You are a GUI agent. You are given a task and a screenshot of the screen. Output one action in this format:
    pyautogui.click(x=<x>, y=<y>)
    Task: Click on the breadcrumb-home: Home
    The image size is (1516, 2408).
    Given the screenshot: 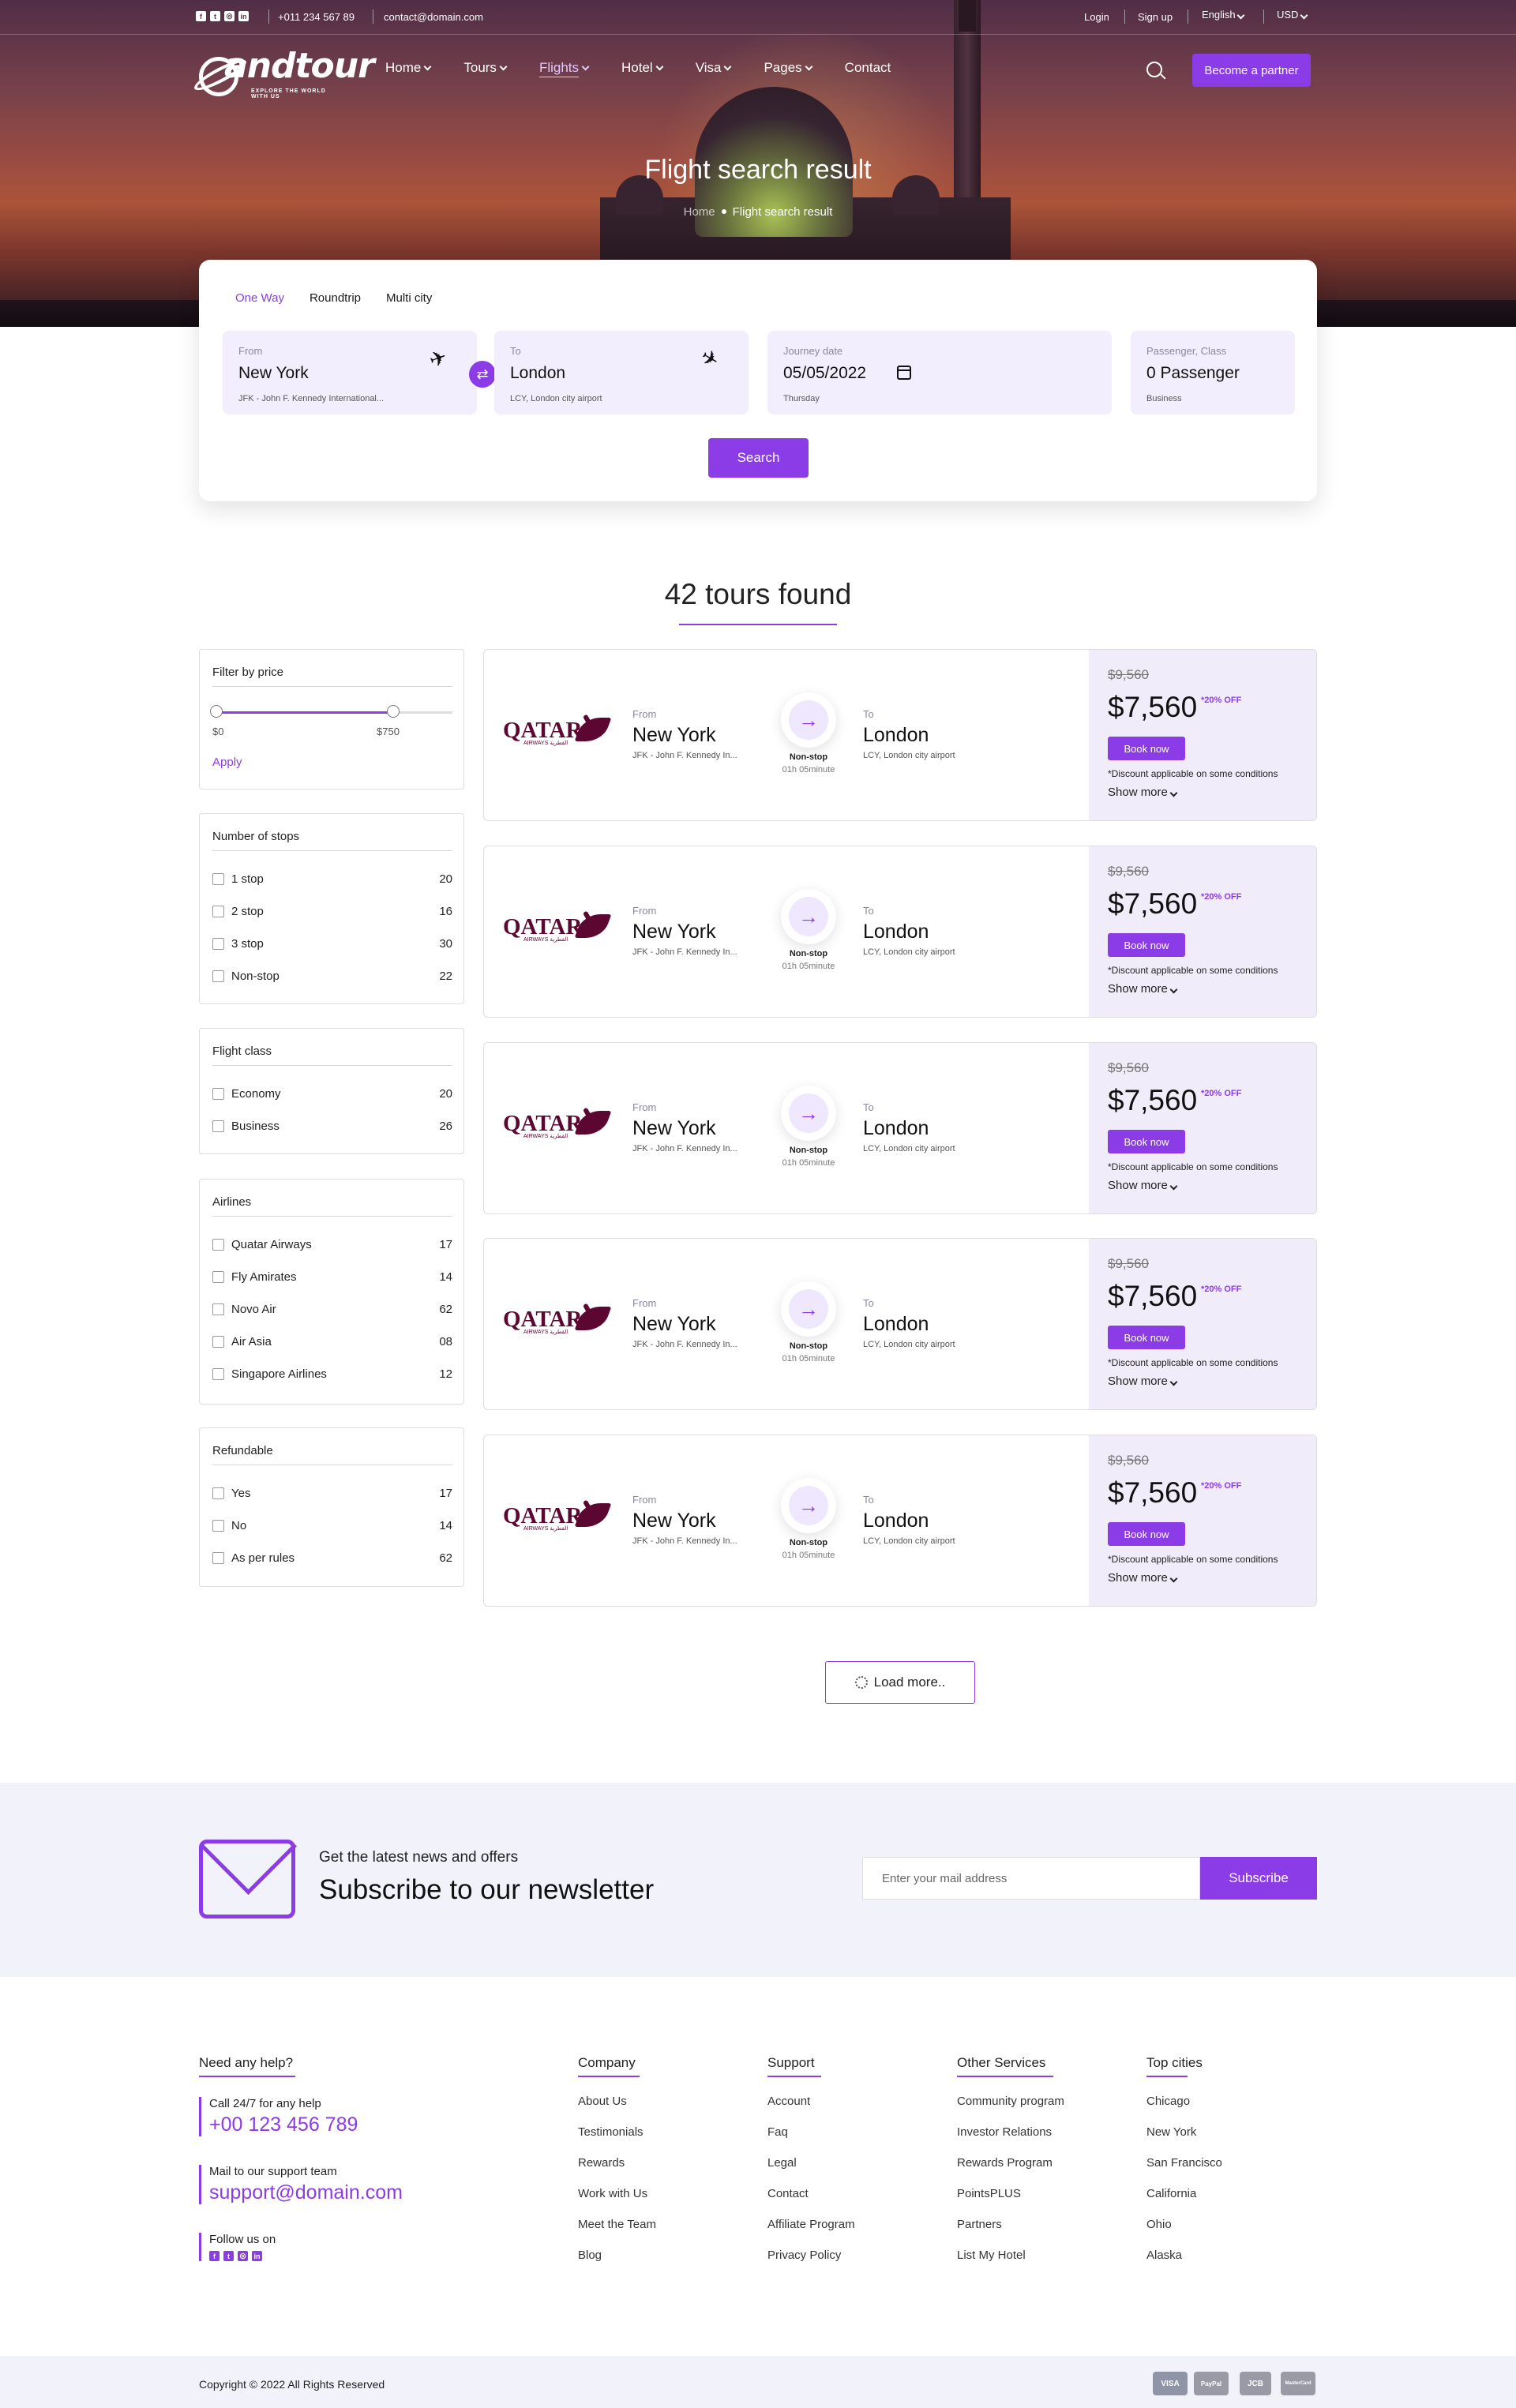 What is the action you would take?
    pyautogui.click(x=699, y=212)
    